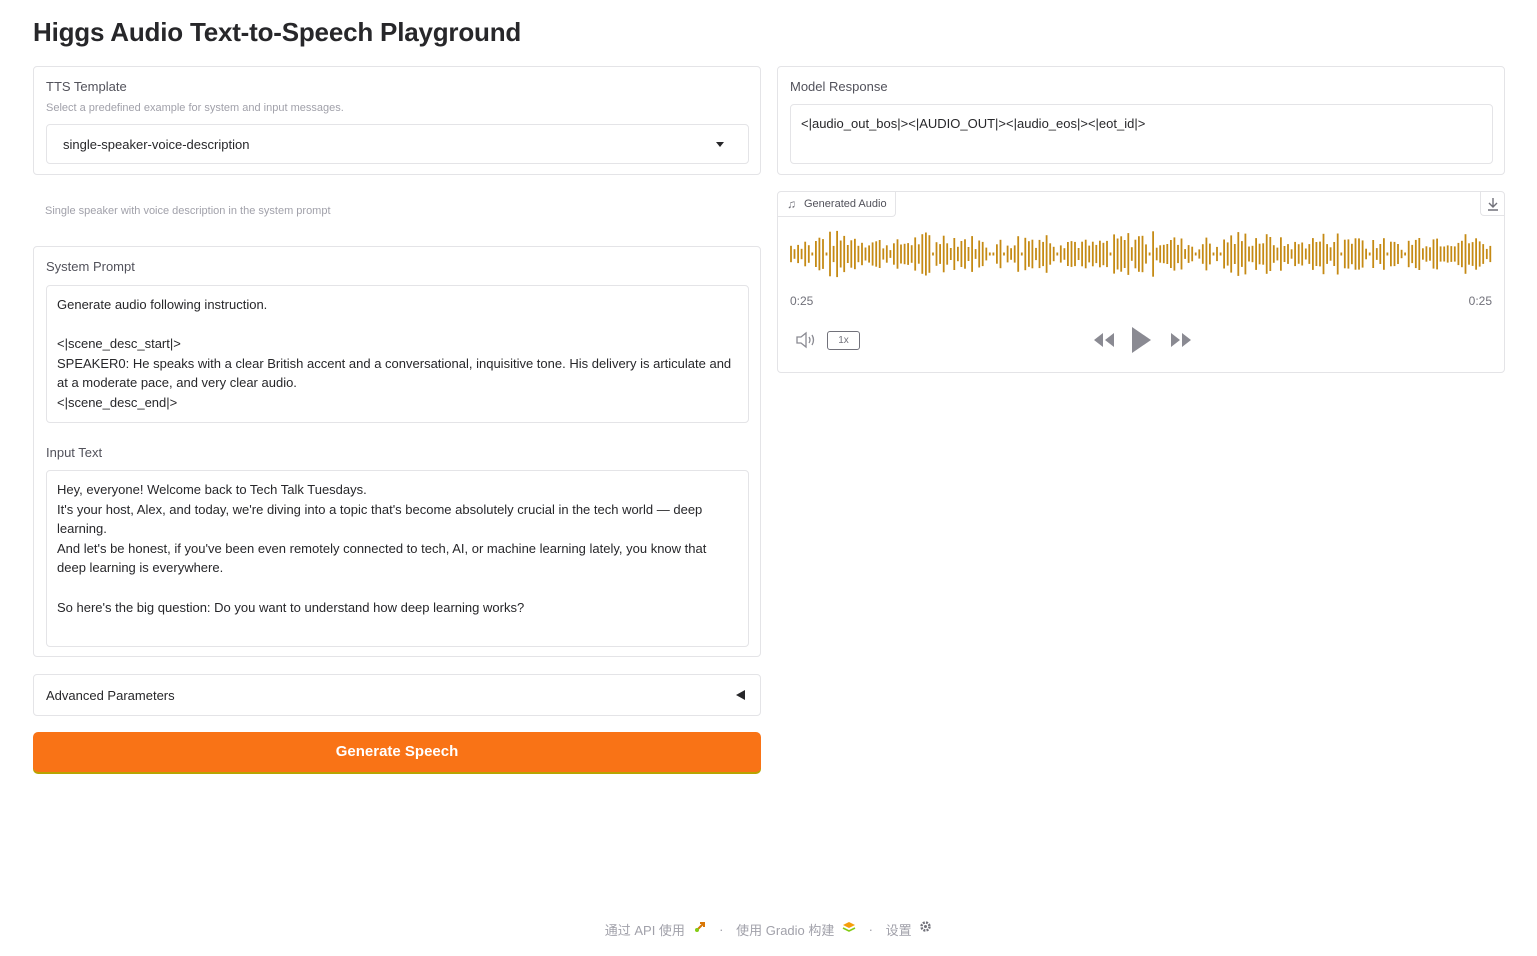  Describe the element at coordinates (791, 204) in the screenshot. I see `music-note-icon: ♫` at that location.